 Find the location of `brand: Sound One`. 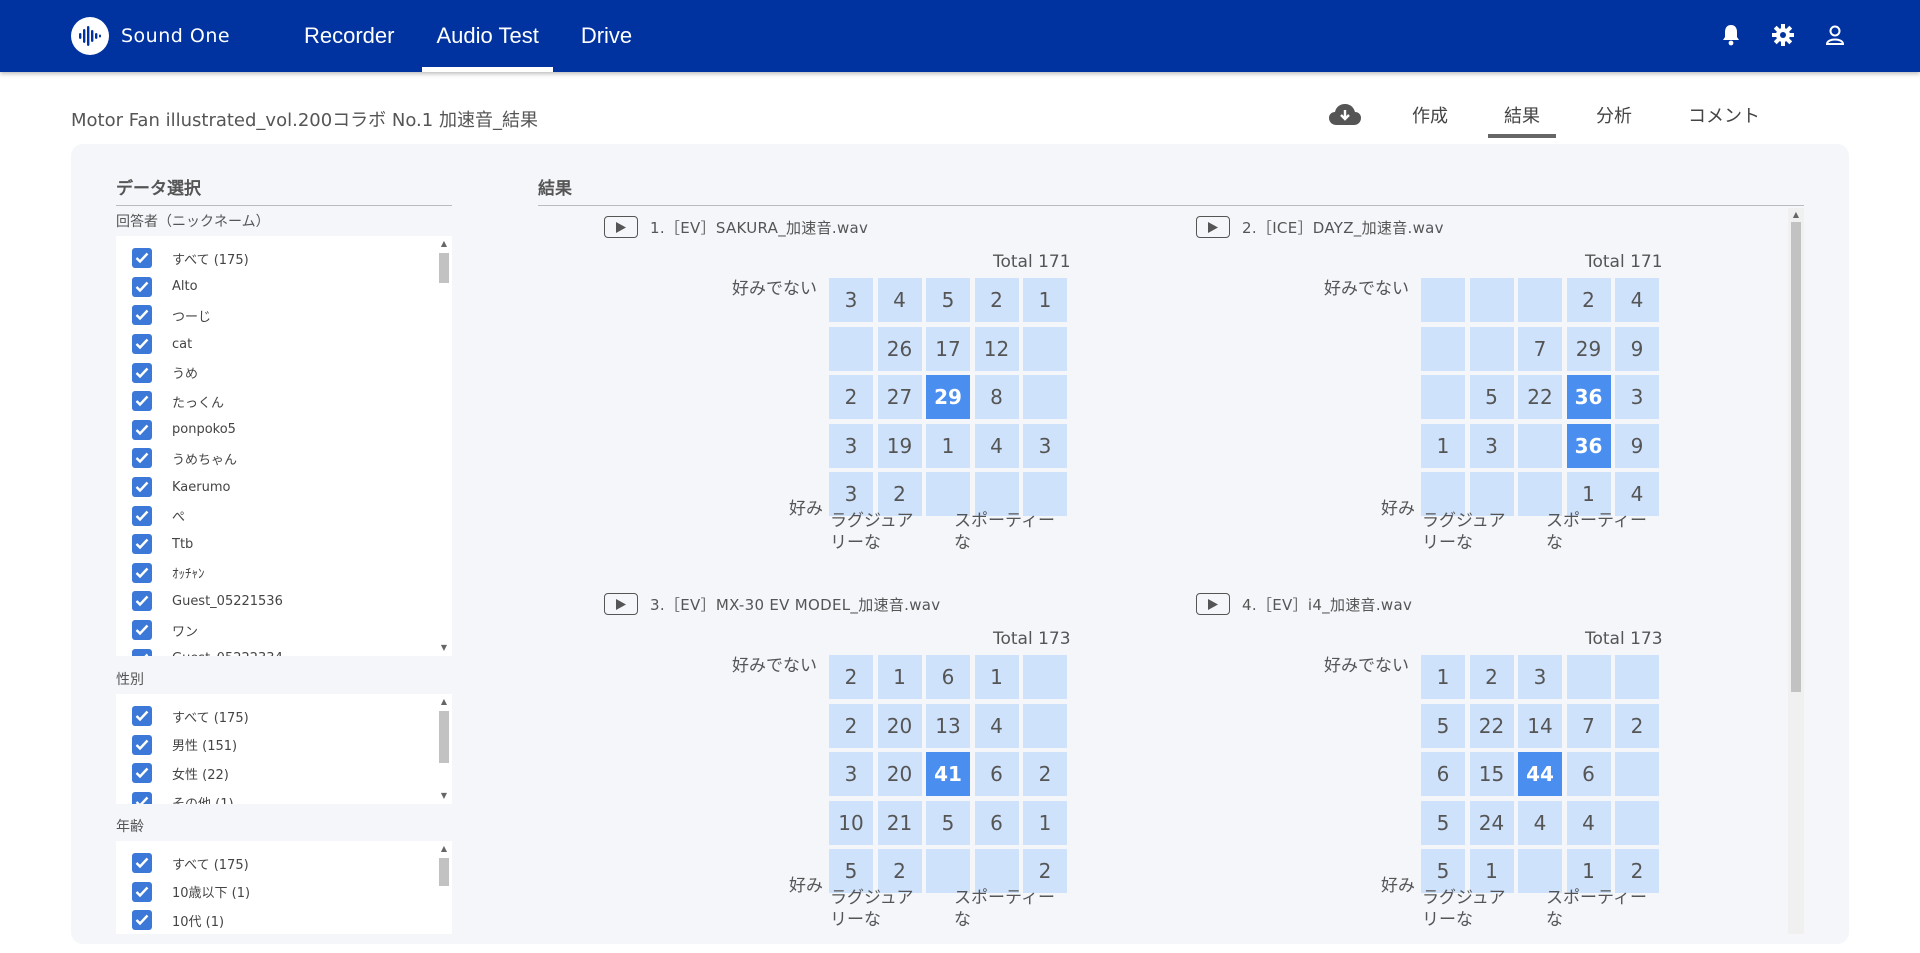

brand: Sound One is located at coordinates (150, 36).